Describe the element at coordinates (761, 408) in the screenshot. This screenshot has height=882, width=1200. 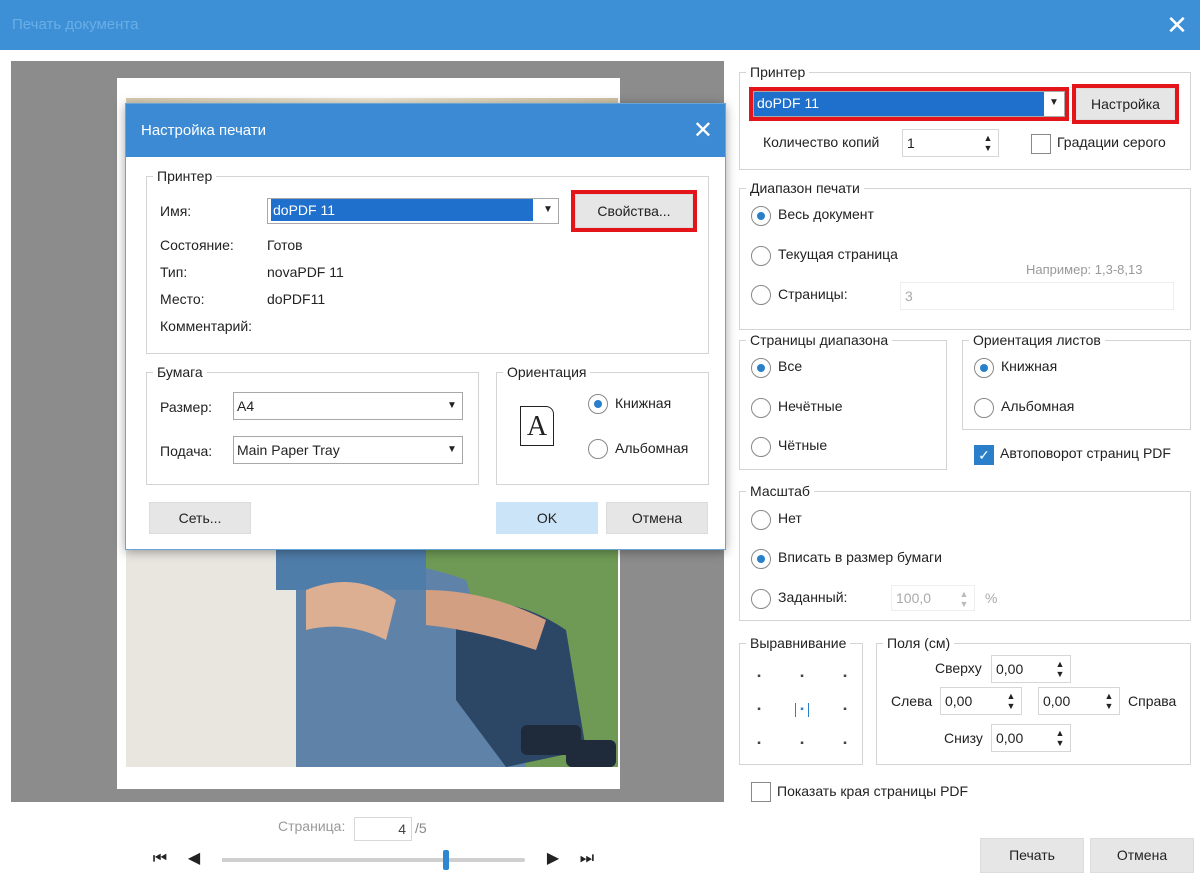
I see `subset-odd-radio` at that location.